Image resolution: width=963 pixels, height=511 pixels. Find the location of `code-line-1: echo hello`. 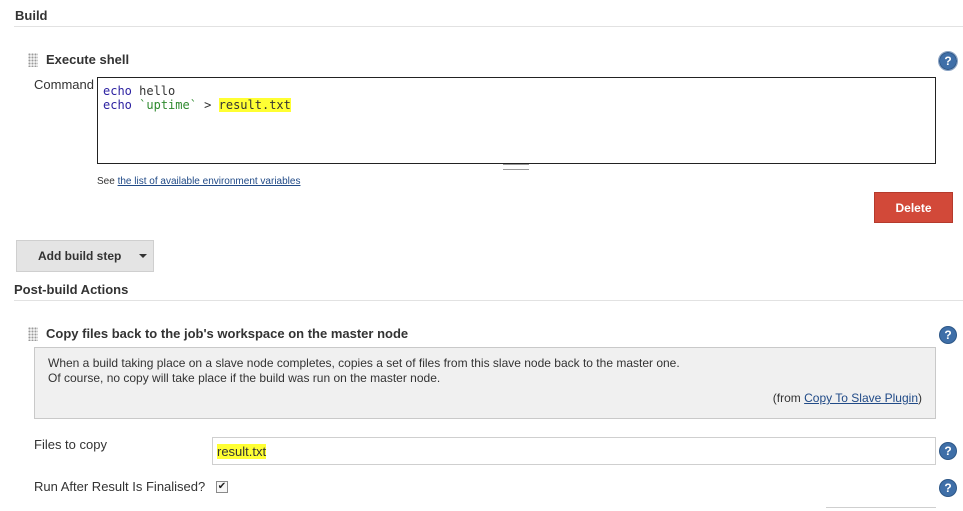

code-line-1: echo hello is located at coordinates (516, 91).